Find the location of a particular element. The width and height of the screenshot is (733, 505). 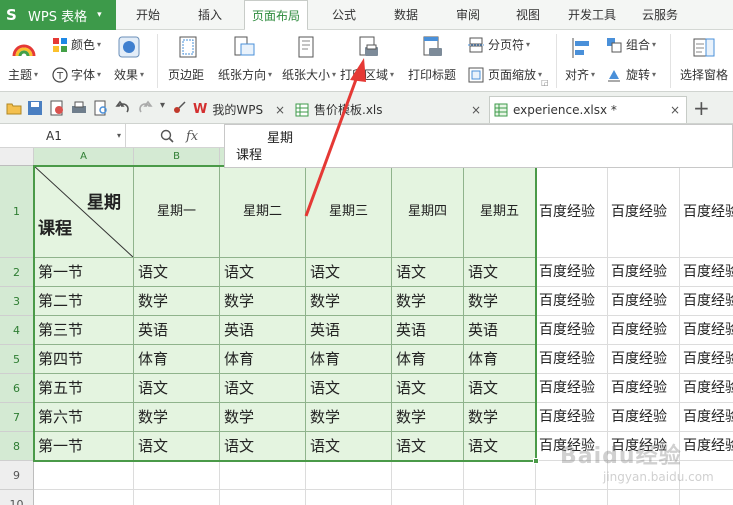

period-cell: 第三节 is located at coordinates (84, 330).